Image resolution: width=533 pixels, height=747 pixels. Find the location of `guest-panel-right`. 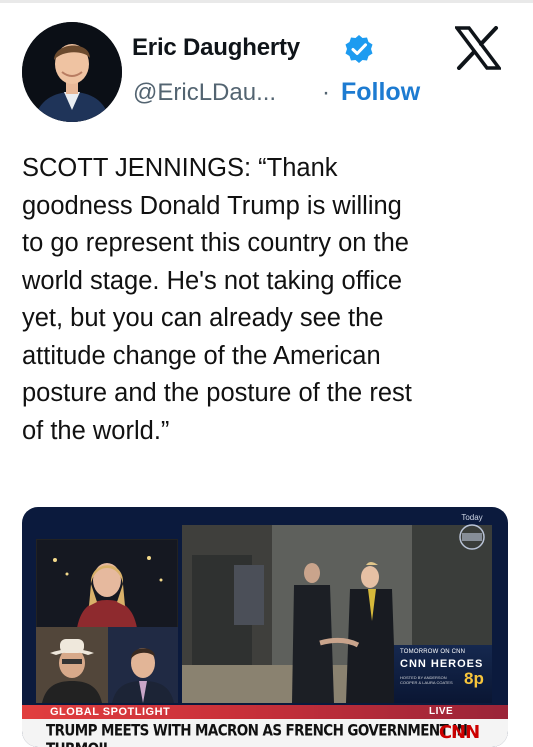

guest-panel-right is located at coordinates (143, 665).